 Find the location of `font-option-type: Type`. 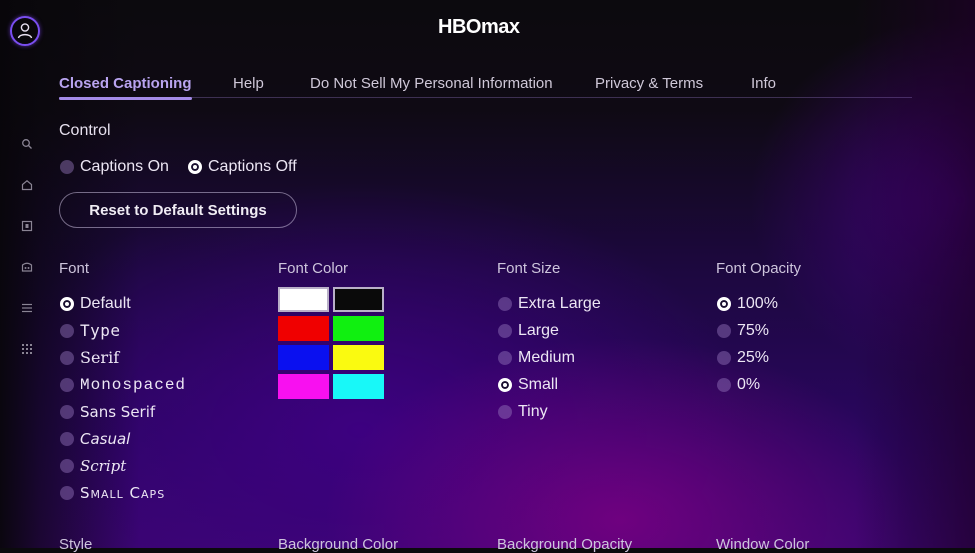

font-option-type: Type is located at coordinates (123, 330).